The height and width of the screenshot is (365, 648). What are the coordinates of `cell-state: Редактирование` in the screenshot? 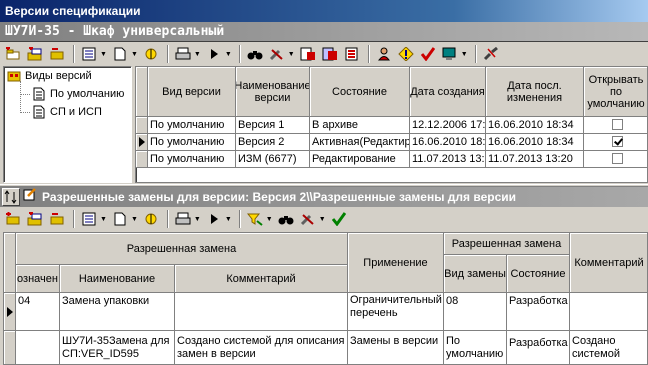 It's located at (360, 159).